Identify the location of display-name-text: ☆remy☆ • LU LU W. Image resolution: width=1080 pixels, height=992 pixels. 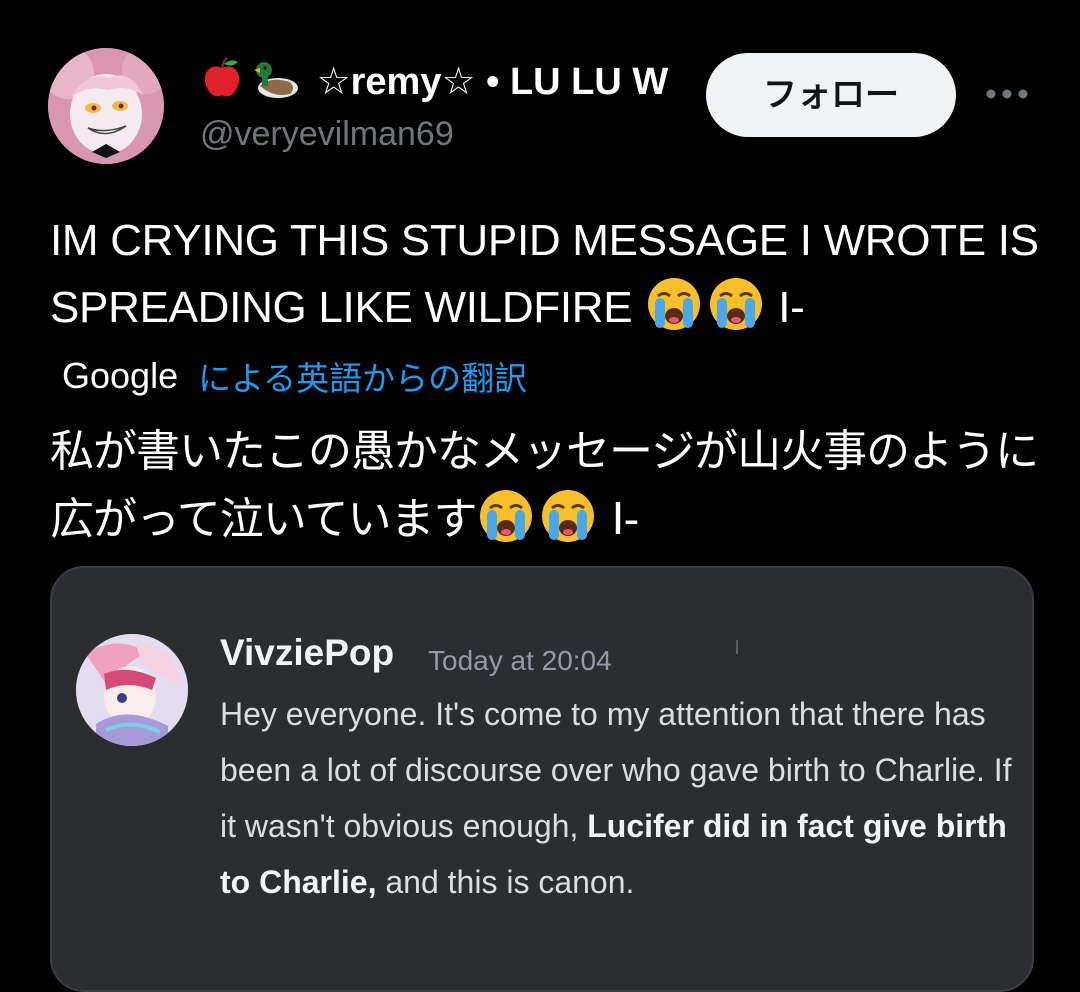
(492, 82).